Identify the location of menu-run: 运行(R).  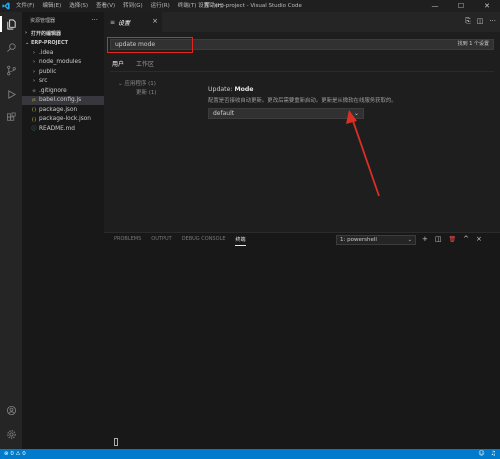
(160, 6).